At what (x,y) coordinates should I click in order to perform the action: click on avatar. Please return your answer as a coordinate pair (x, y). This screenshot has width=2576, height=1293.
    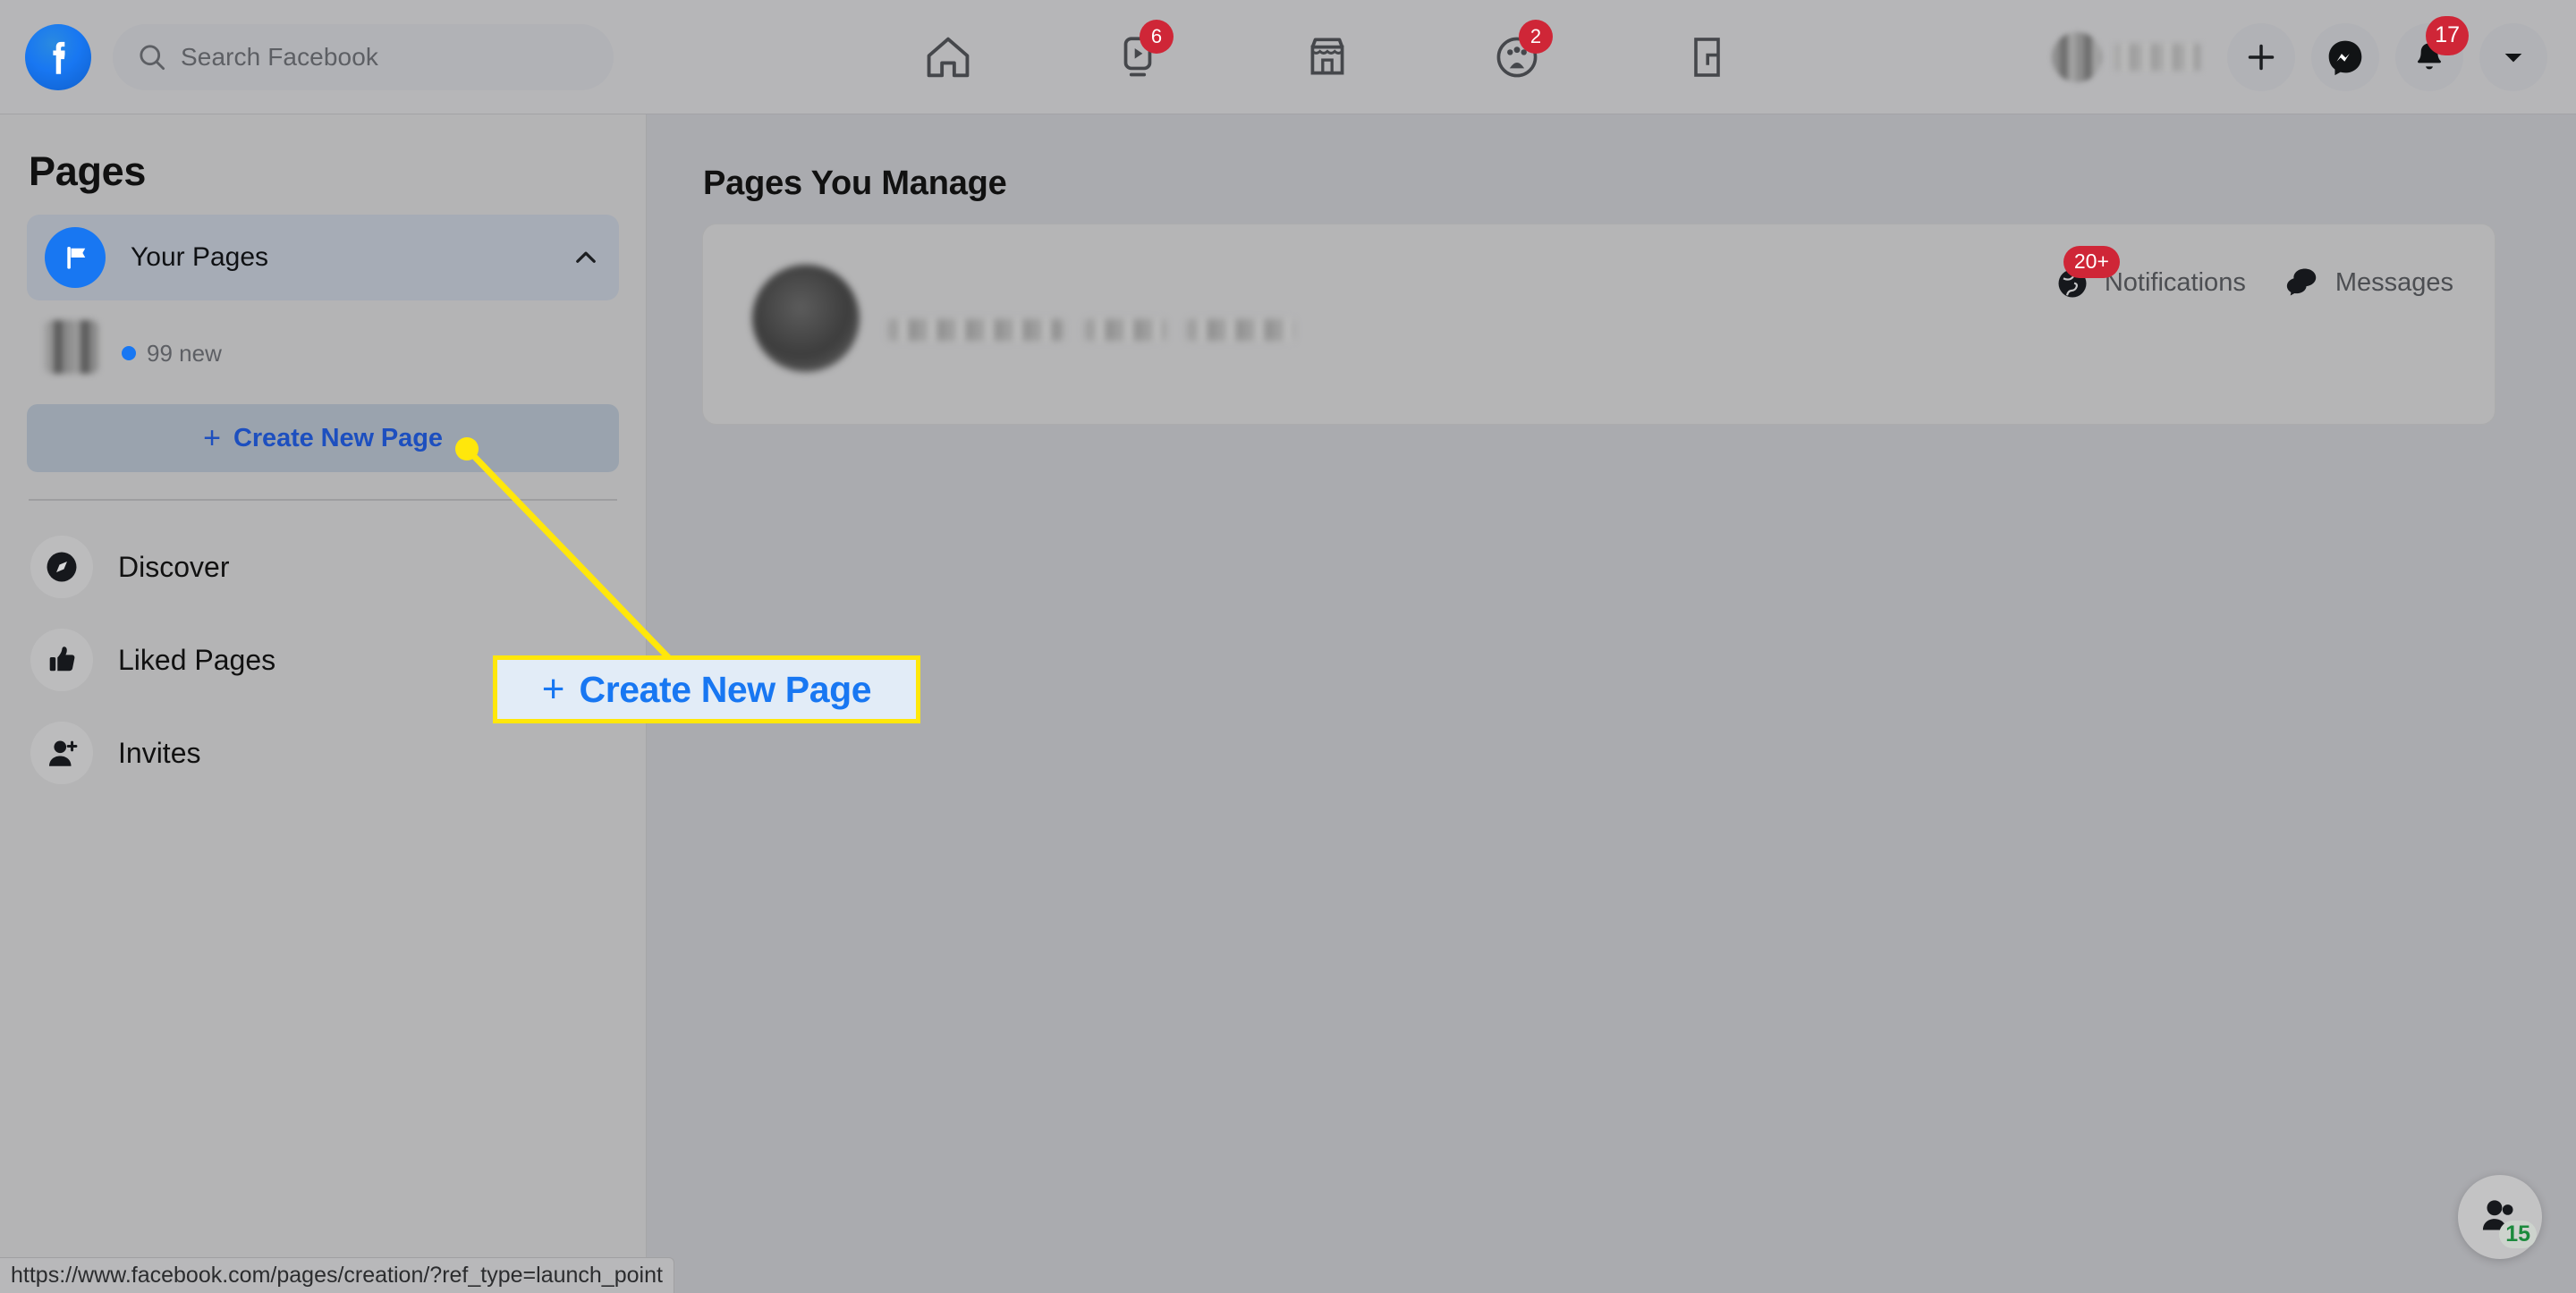
    Looking at the image, I should click on (2077, 57).